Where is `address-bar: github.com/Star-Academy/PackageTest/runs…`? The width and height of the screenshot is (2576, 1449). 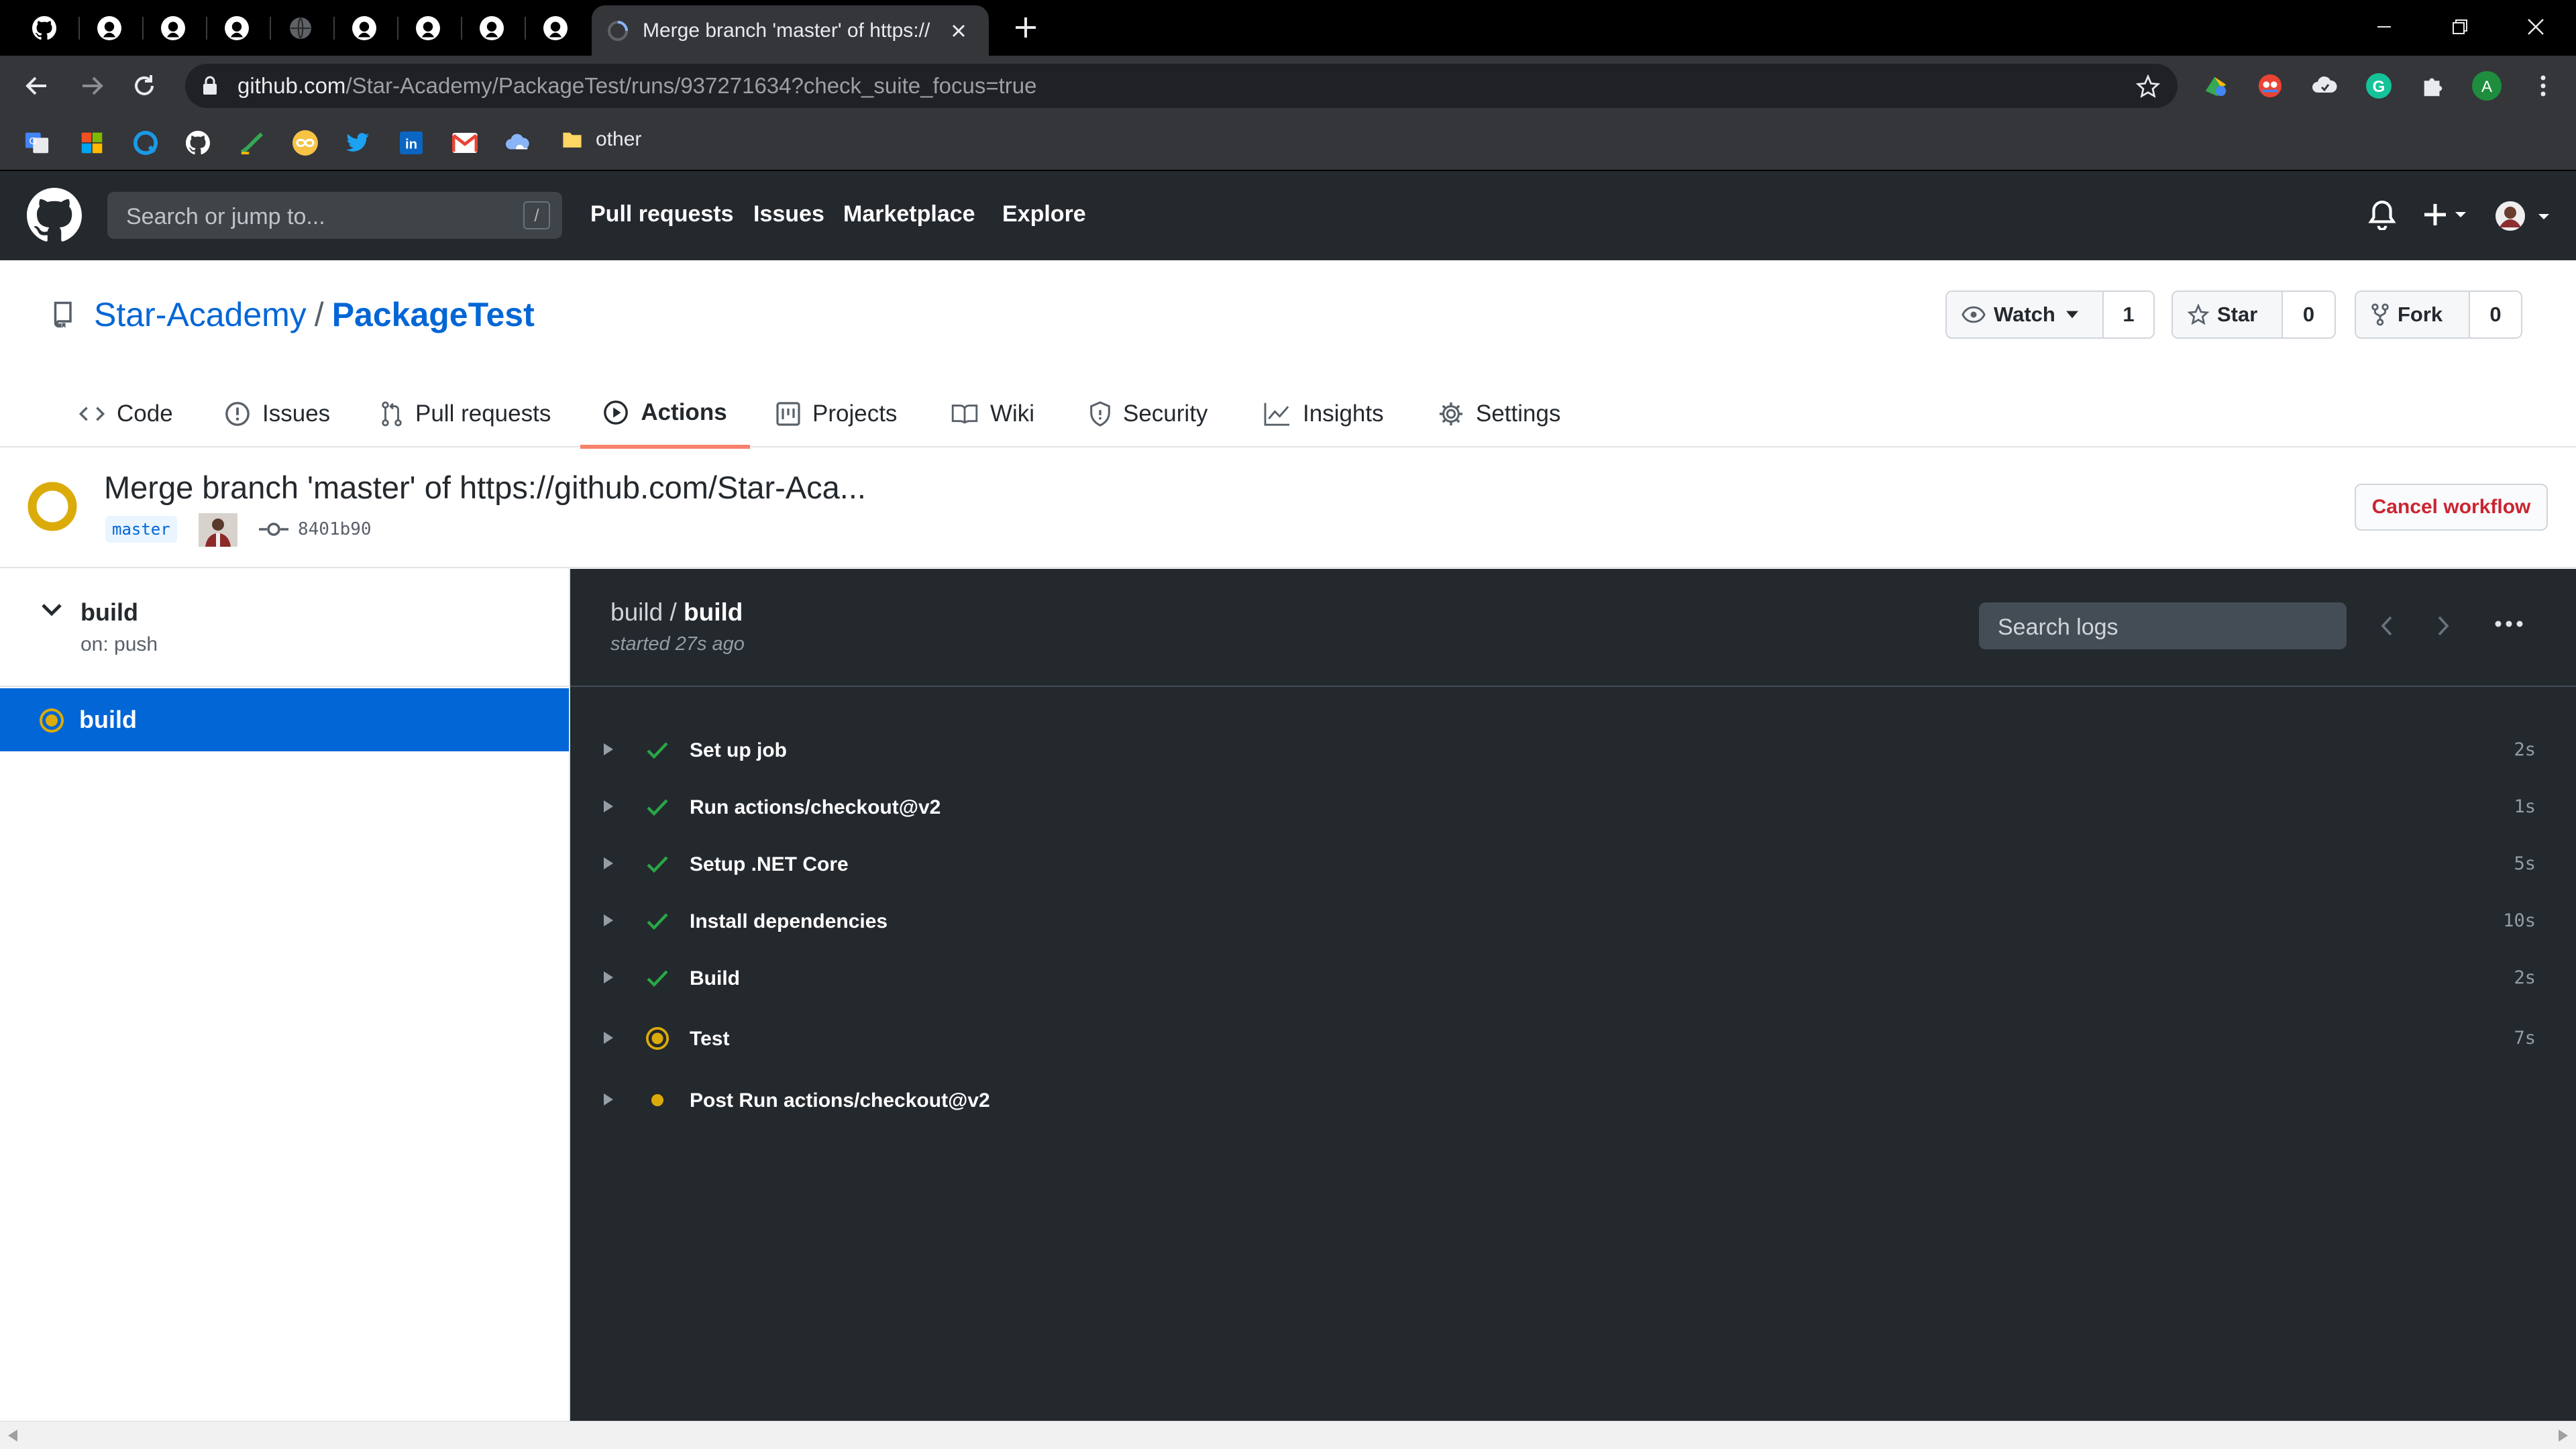
address-bar: github.com/Star-Academy/PackageTest/runs… is located at coordinates (1181, 86).